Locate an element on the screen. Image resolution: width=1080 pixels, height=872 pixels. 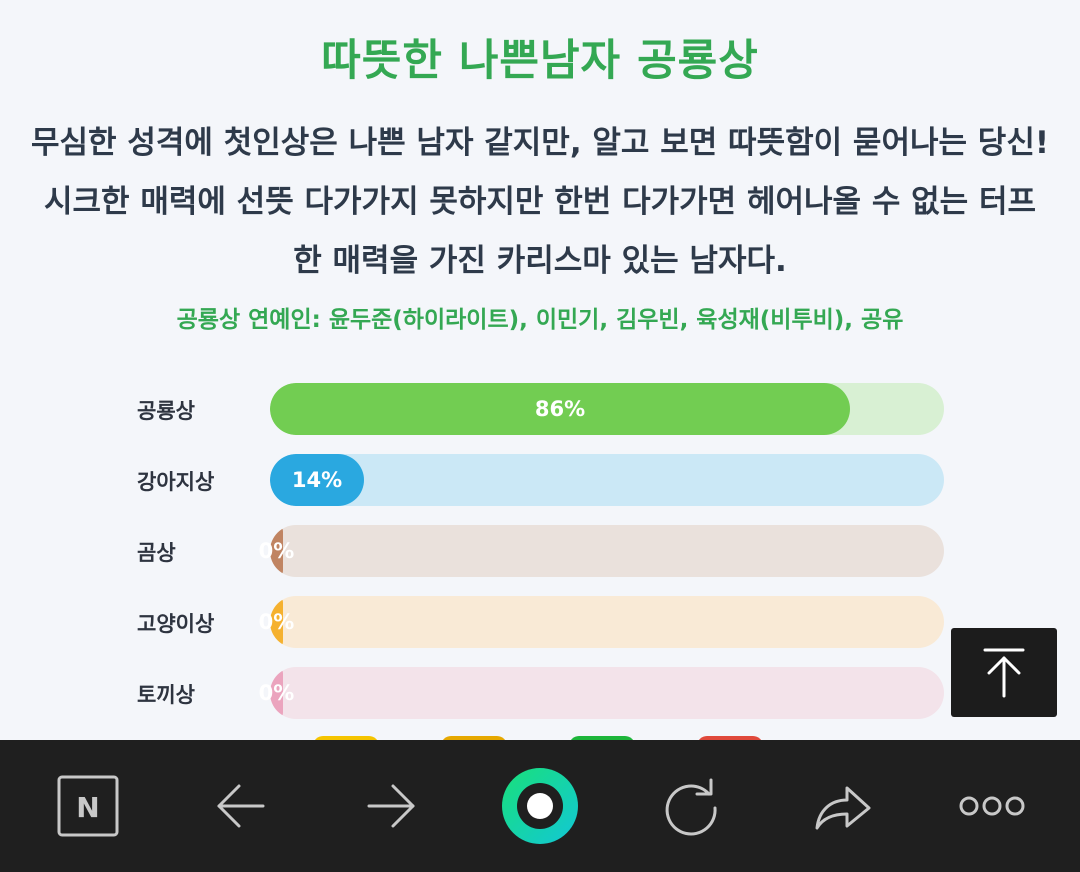
forward-arrow-icon is located at coordinates (391, 806).